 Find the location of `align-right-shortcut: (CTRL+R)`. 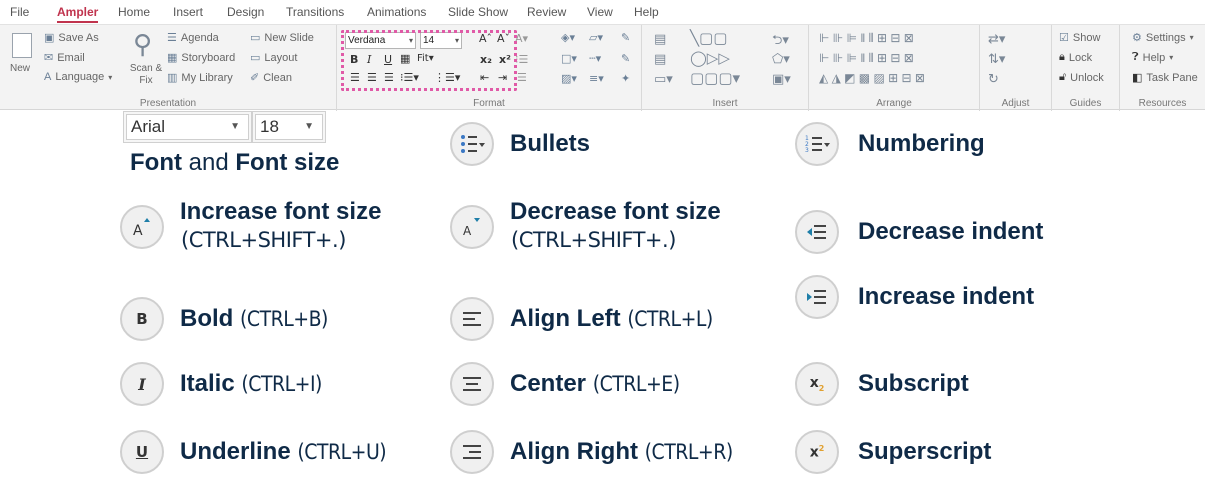

align-right-shortcut: (CTRL+R) is located at coordinates (689, 452).